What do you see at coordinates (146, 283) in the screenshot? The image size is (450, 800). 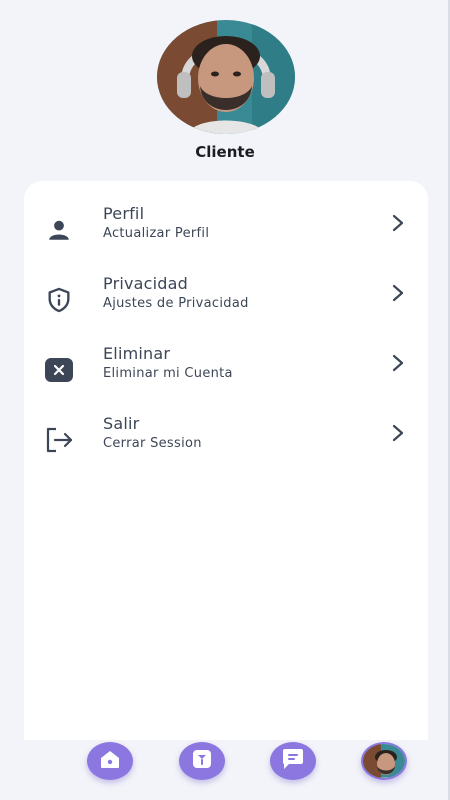 I see `menu-item-title: Privacidad` at bounding box center [146, 283].